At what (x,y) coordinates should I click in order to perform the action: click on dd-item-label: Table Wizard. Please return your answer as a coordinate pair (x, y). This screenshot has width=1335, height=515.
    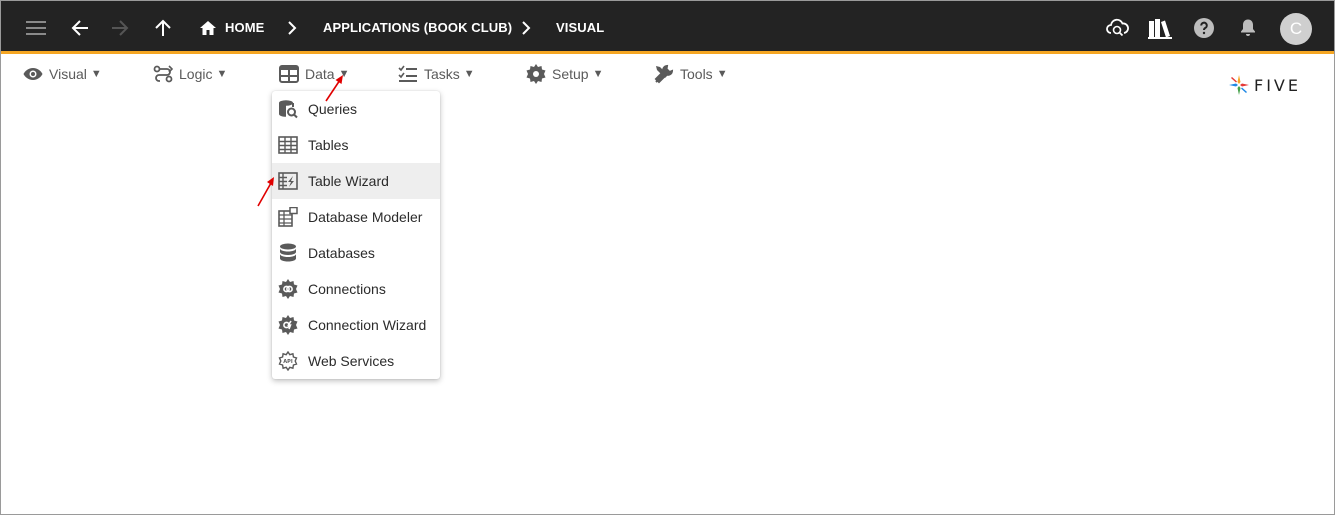
    Looking at the image, I should click on (348, 181).